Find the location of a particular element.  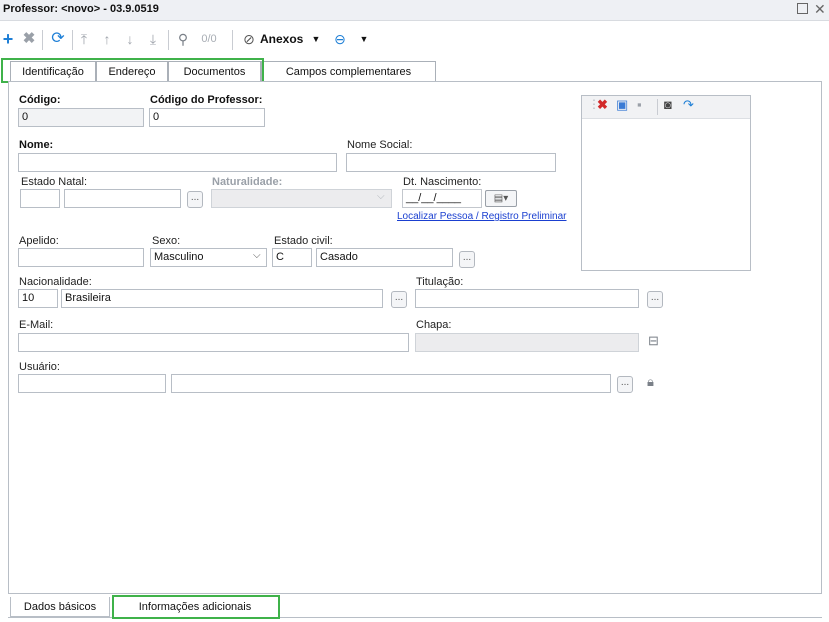

window-title: Professor: <novo> - 03.9.0519 is located at coordinates (81, 9).